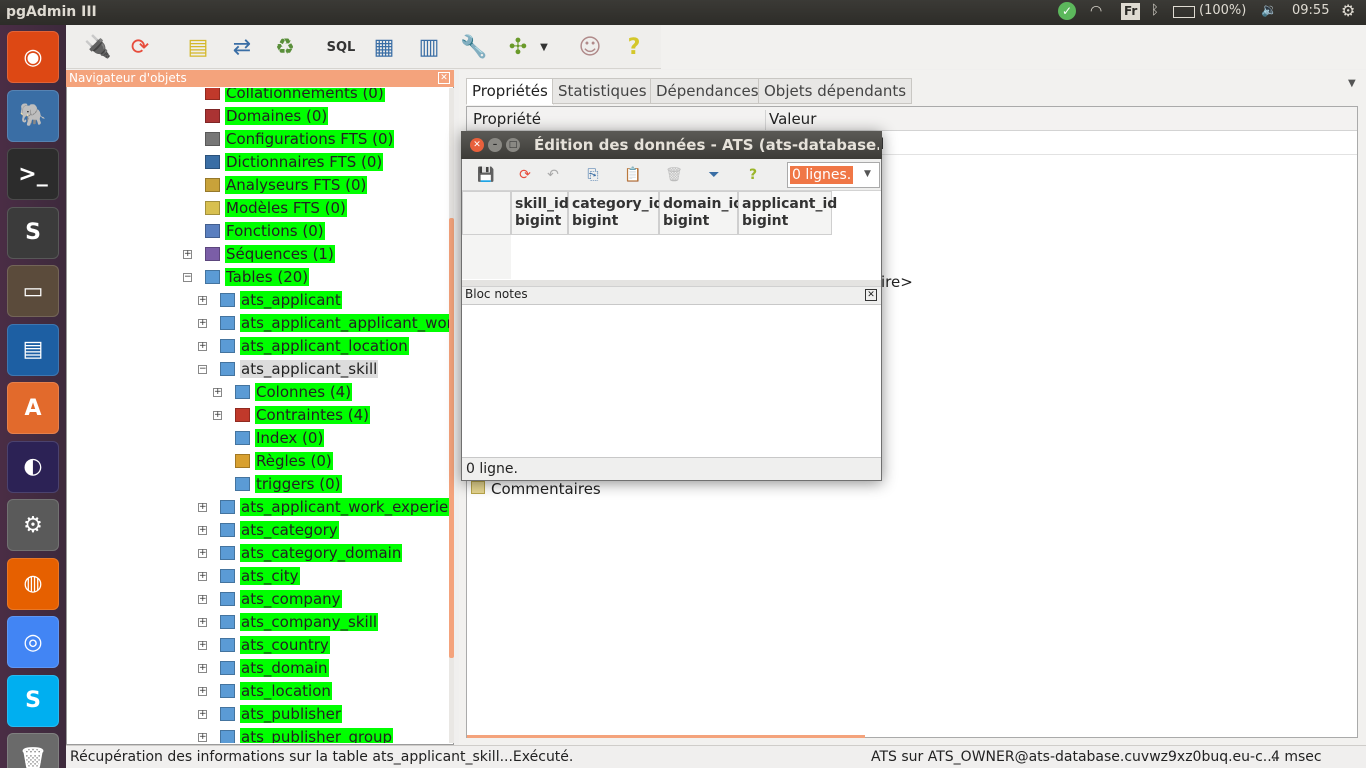 Image resolution: width=1366 pixels, height=768 pixels. What do you see at coordinates (495, 145) in the screenshot?
I see `minimize-icon: –` at bounding box center [495, 145].